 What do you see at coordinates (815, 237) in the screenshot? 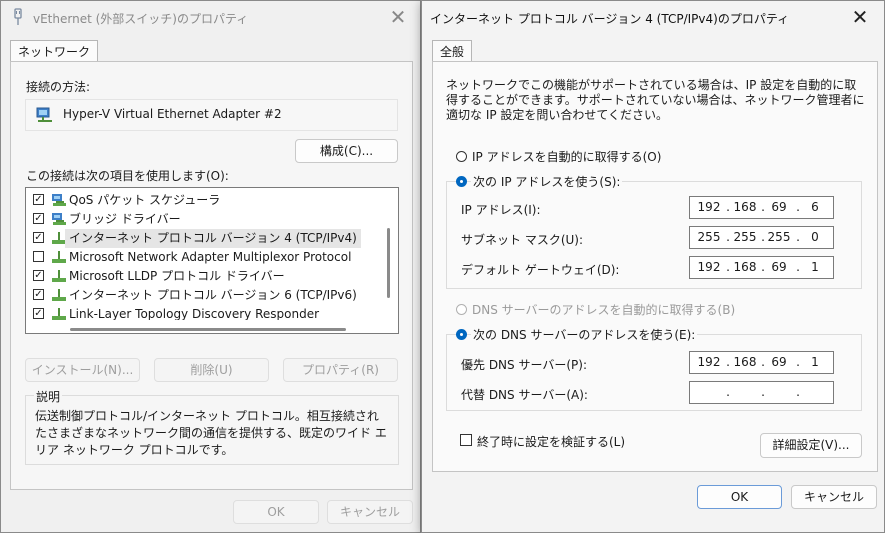
I see `octet: 0` at bounding box center [815, 237].